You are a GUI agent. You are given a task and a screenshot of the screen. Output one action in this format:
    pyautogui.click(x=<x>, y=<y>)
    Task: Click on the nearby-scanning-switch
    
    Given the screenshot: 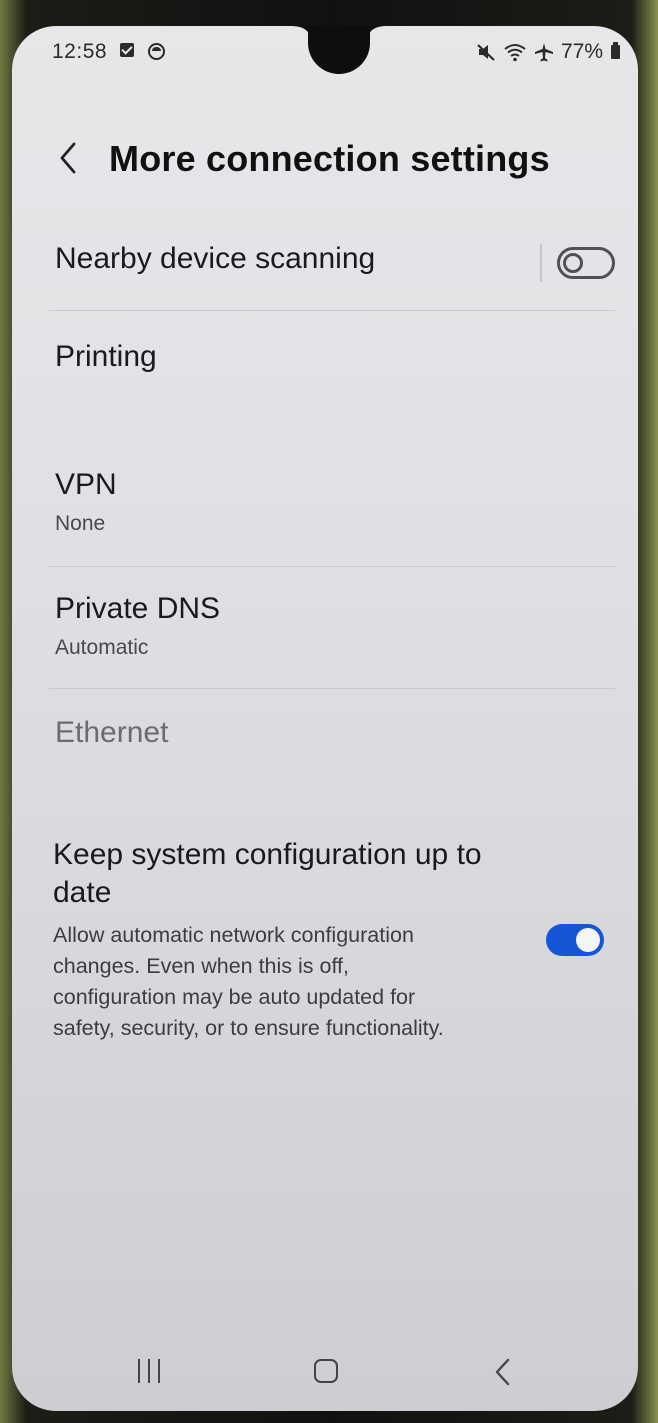 What is the action you would take?
    pyautogui.click(x=586, y=263)
    